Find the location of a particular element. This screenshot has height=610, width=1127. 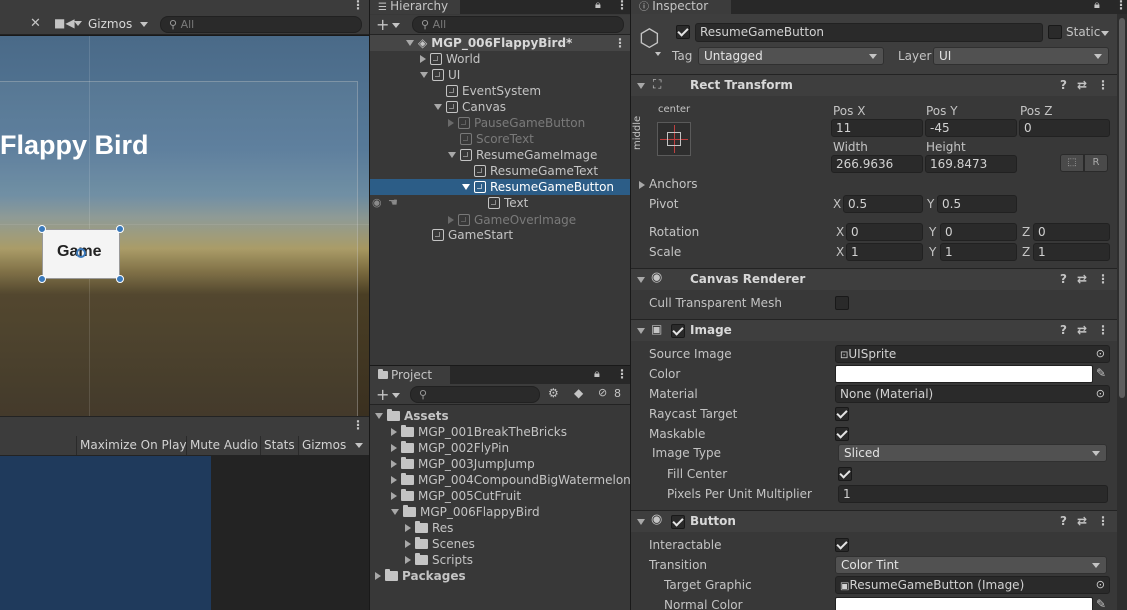

rect-handle-br is located at coordinates (120, 279).